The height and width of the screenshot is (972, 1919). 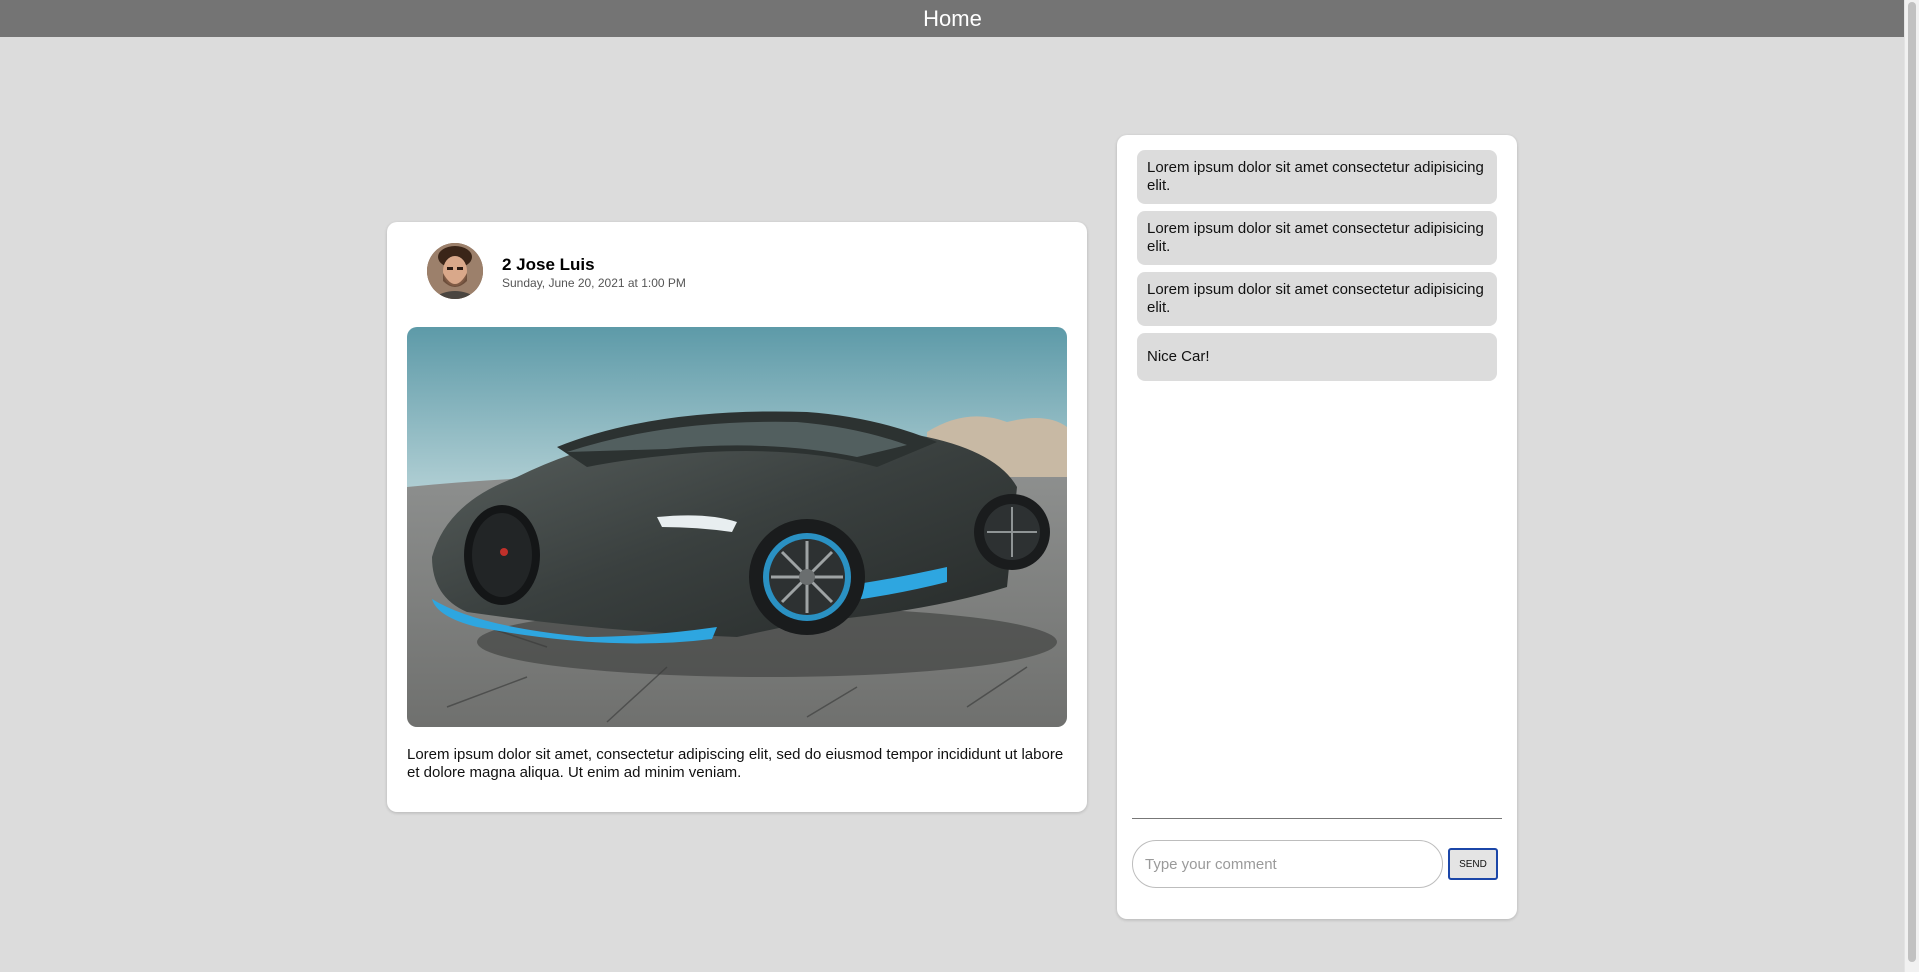 What do you see at coordinates (1287, 864) in the screenshot?
I see `comment-input` at bounding box center [1287, 864].